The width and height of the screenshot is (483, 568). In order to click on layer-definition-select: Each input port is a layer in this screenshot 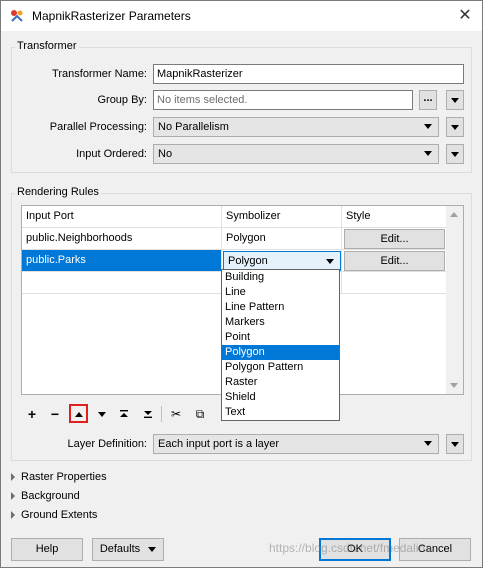, I will do `click(296, 444)`.